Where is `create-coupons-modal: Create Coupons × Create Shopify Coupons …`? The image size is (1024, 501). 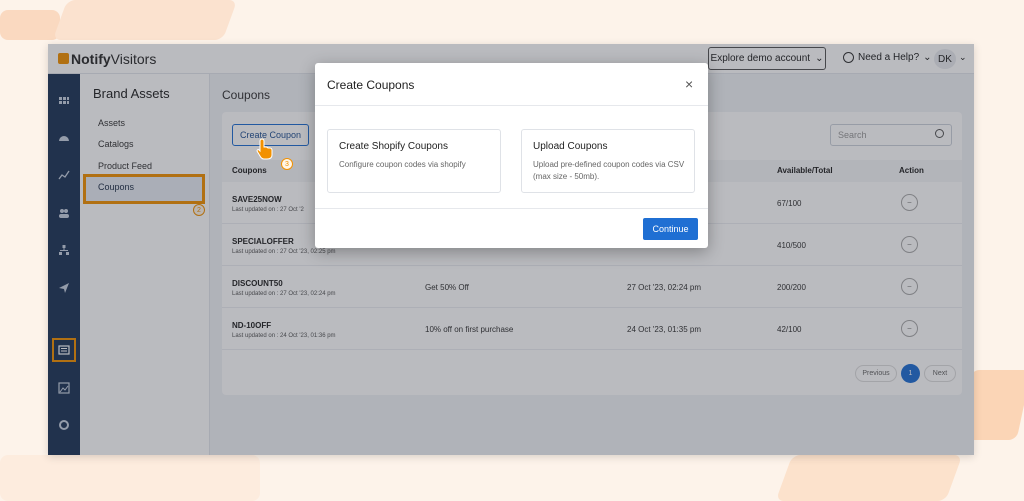 create-coupons-modal: Create Coupons × Create Shopify Coupons … is located at coordinates (511, 155).